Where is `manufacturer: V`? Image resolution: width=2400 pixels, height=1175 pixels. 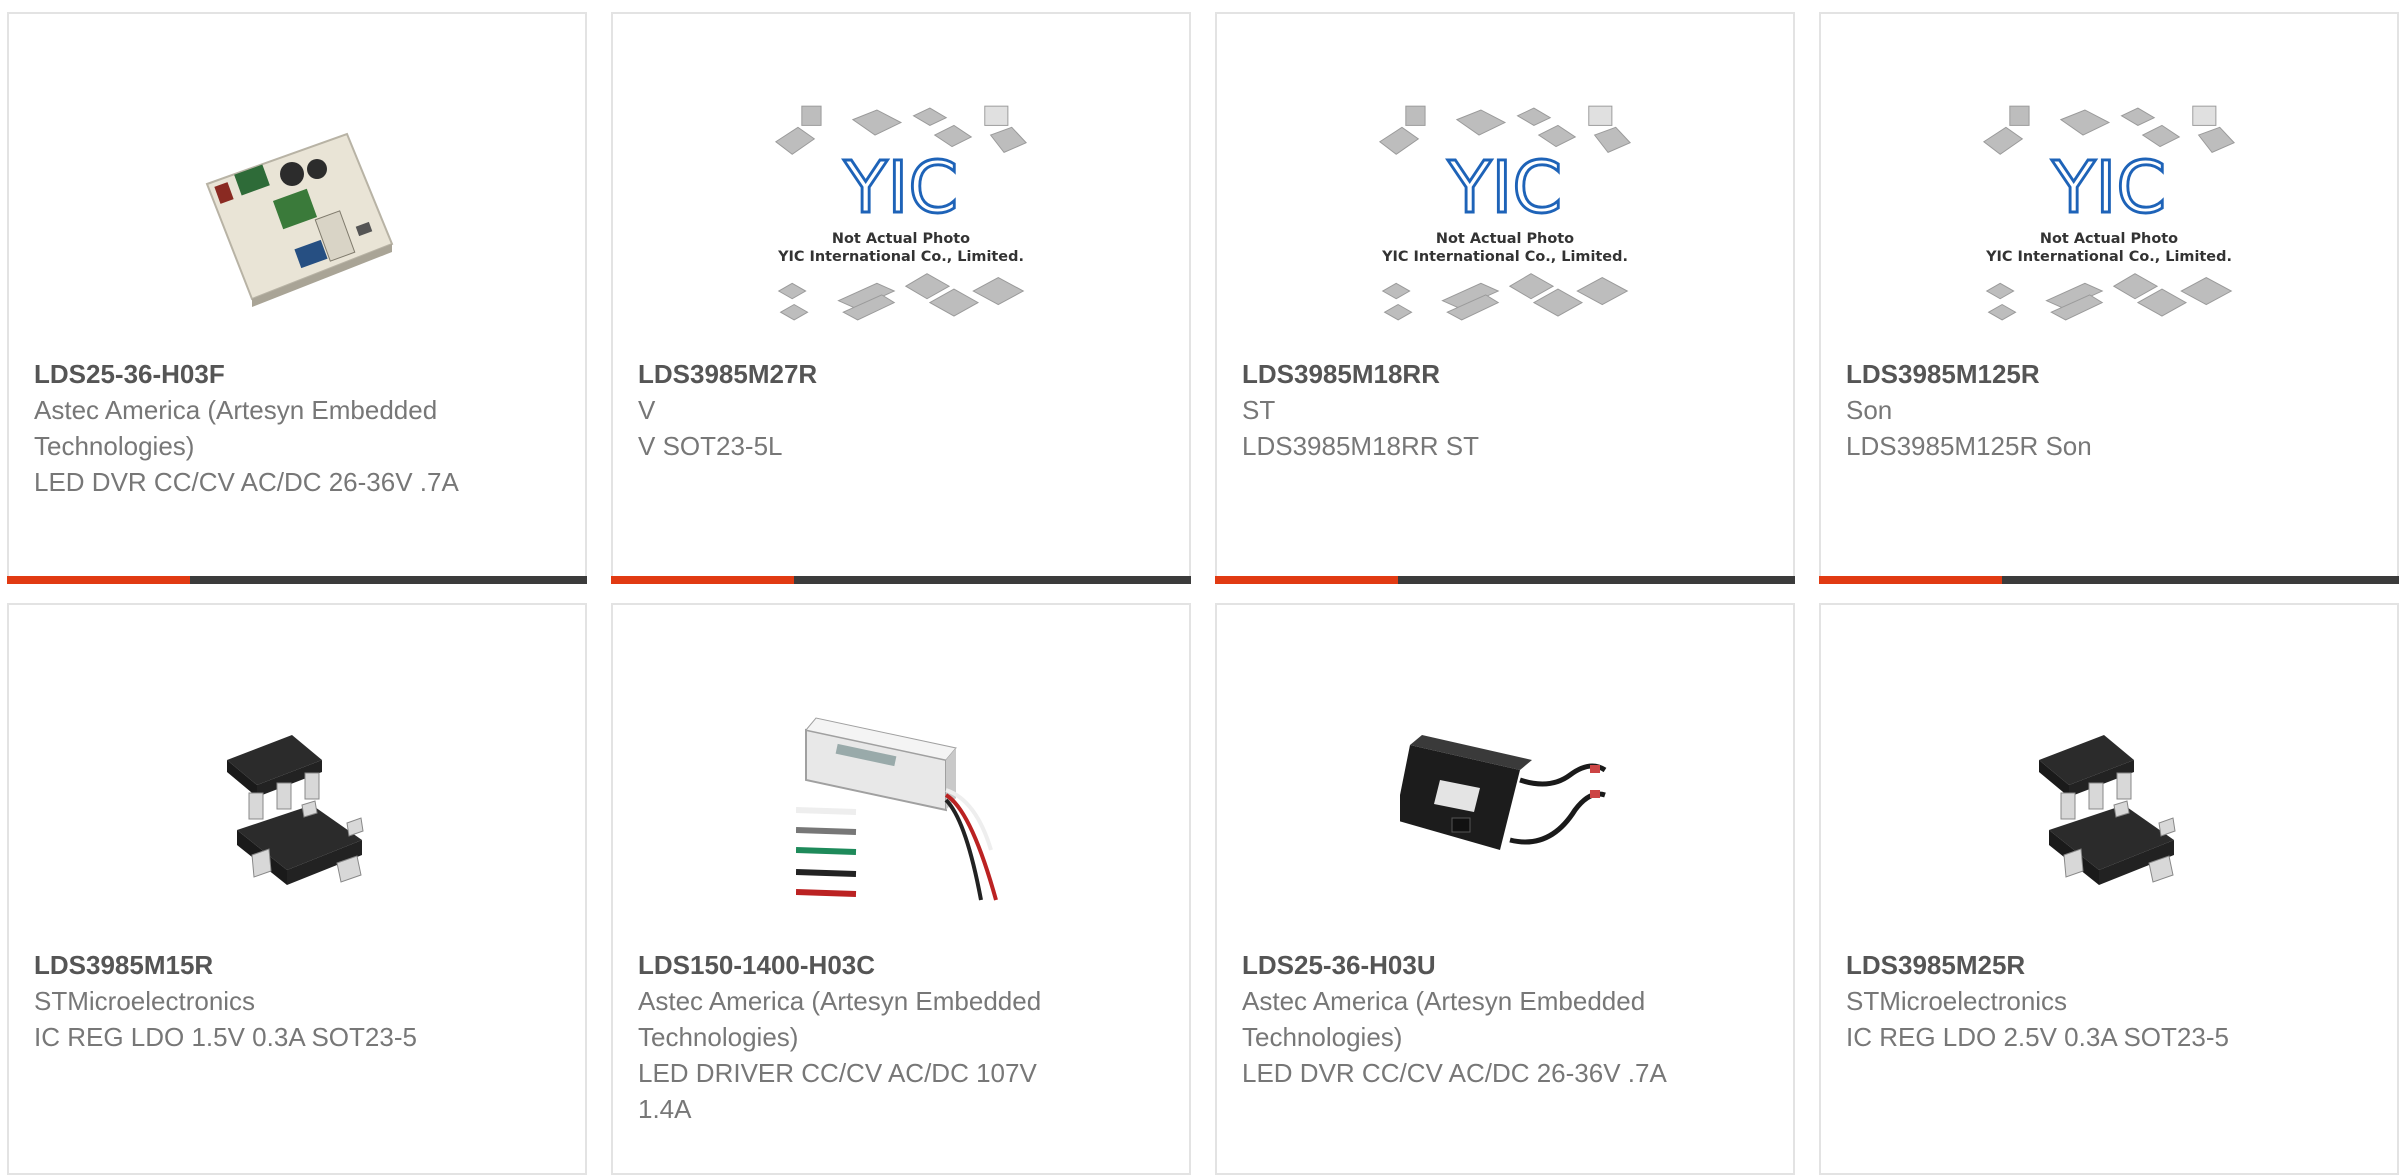
manufacturer: V is located at coordinates (647, 410).